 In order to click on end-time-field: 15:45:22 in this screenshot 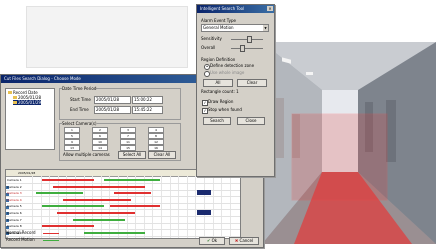, I will do `click(147, 110)`.